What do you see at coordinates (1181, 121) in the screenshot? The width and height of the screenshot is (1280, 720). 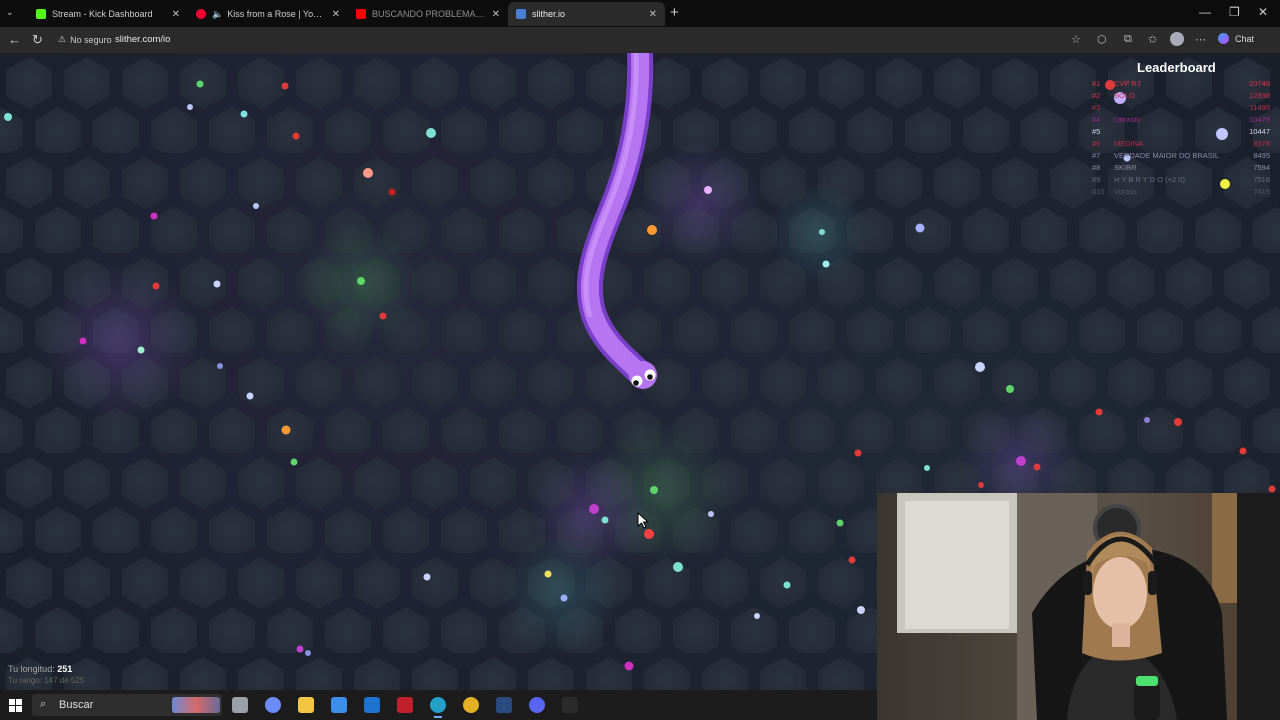 I see `leaderboard-row: #4 catrasto 10479` at bounding box center [1181, 121].